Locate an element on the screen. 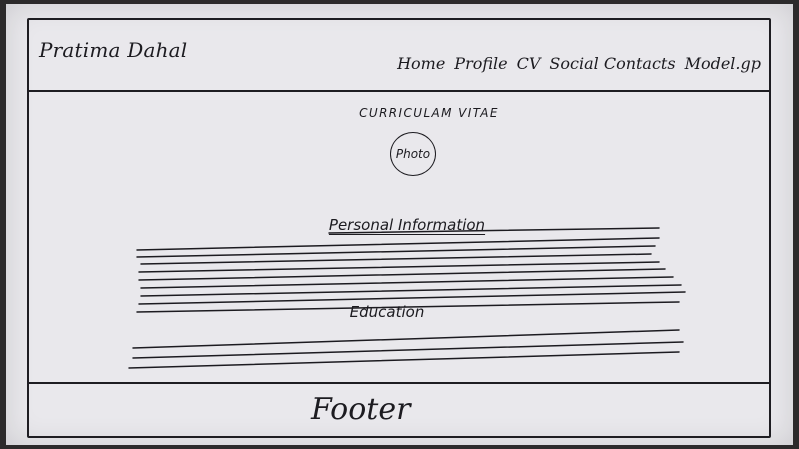  nav-cv: CV is located at coordinates (529, 63).